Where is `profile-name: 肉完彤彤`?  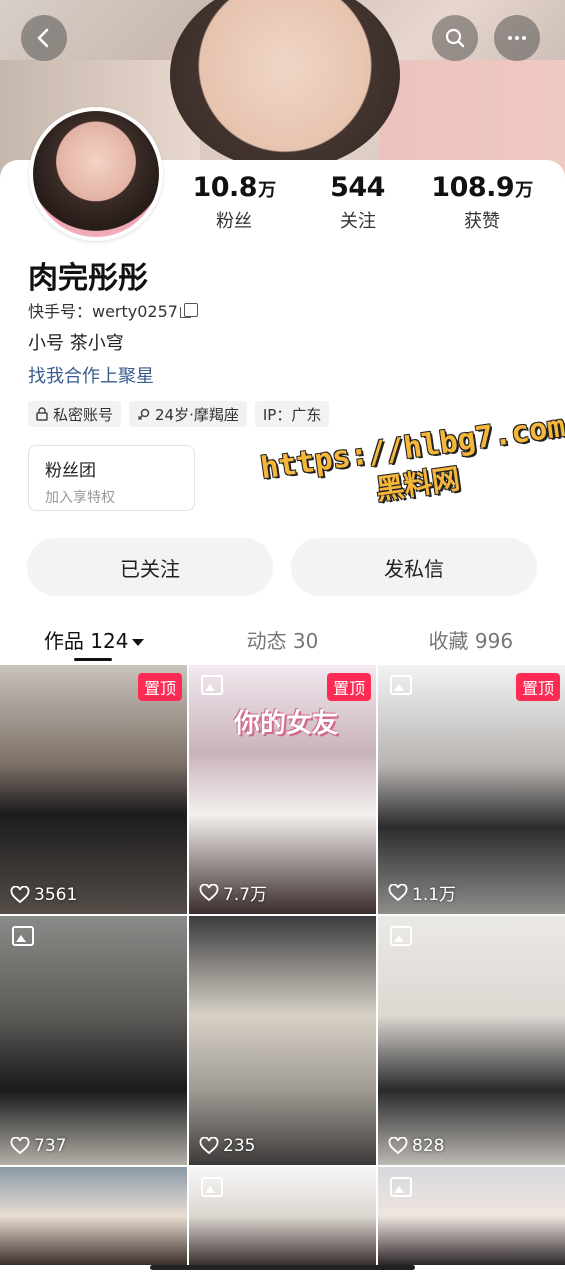 profile-name: 肉完彤彤 is located at coordinates (88, 278).